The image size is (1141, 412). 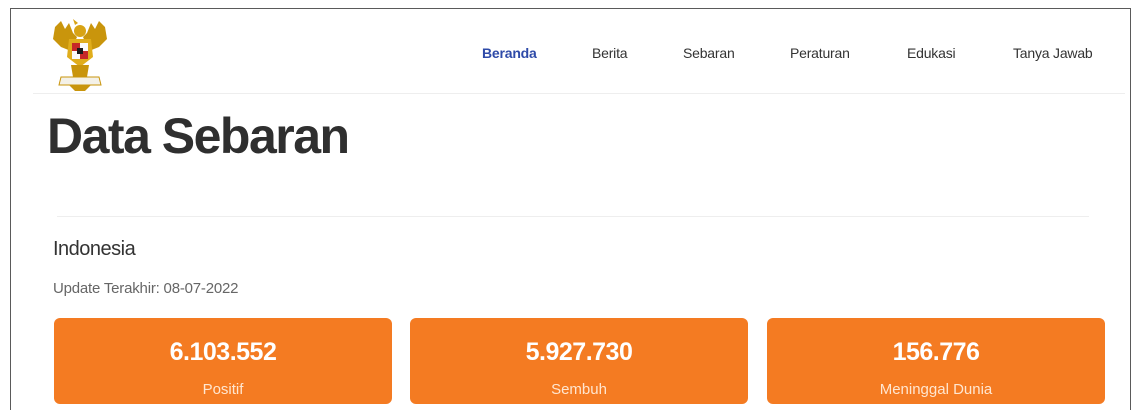 I want to click on header-divider, so click(x=579, y=93).